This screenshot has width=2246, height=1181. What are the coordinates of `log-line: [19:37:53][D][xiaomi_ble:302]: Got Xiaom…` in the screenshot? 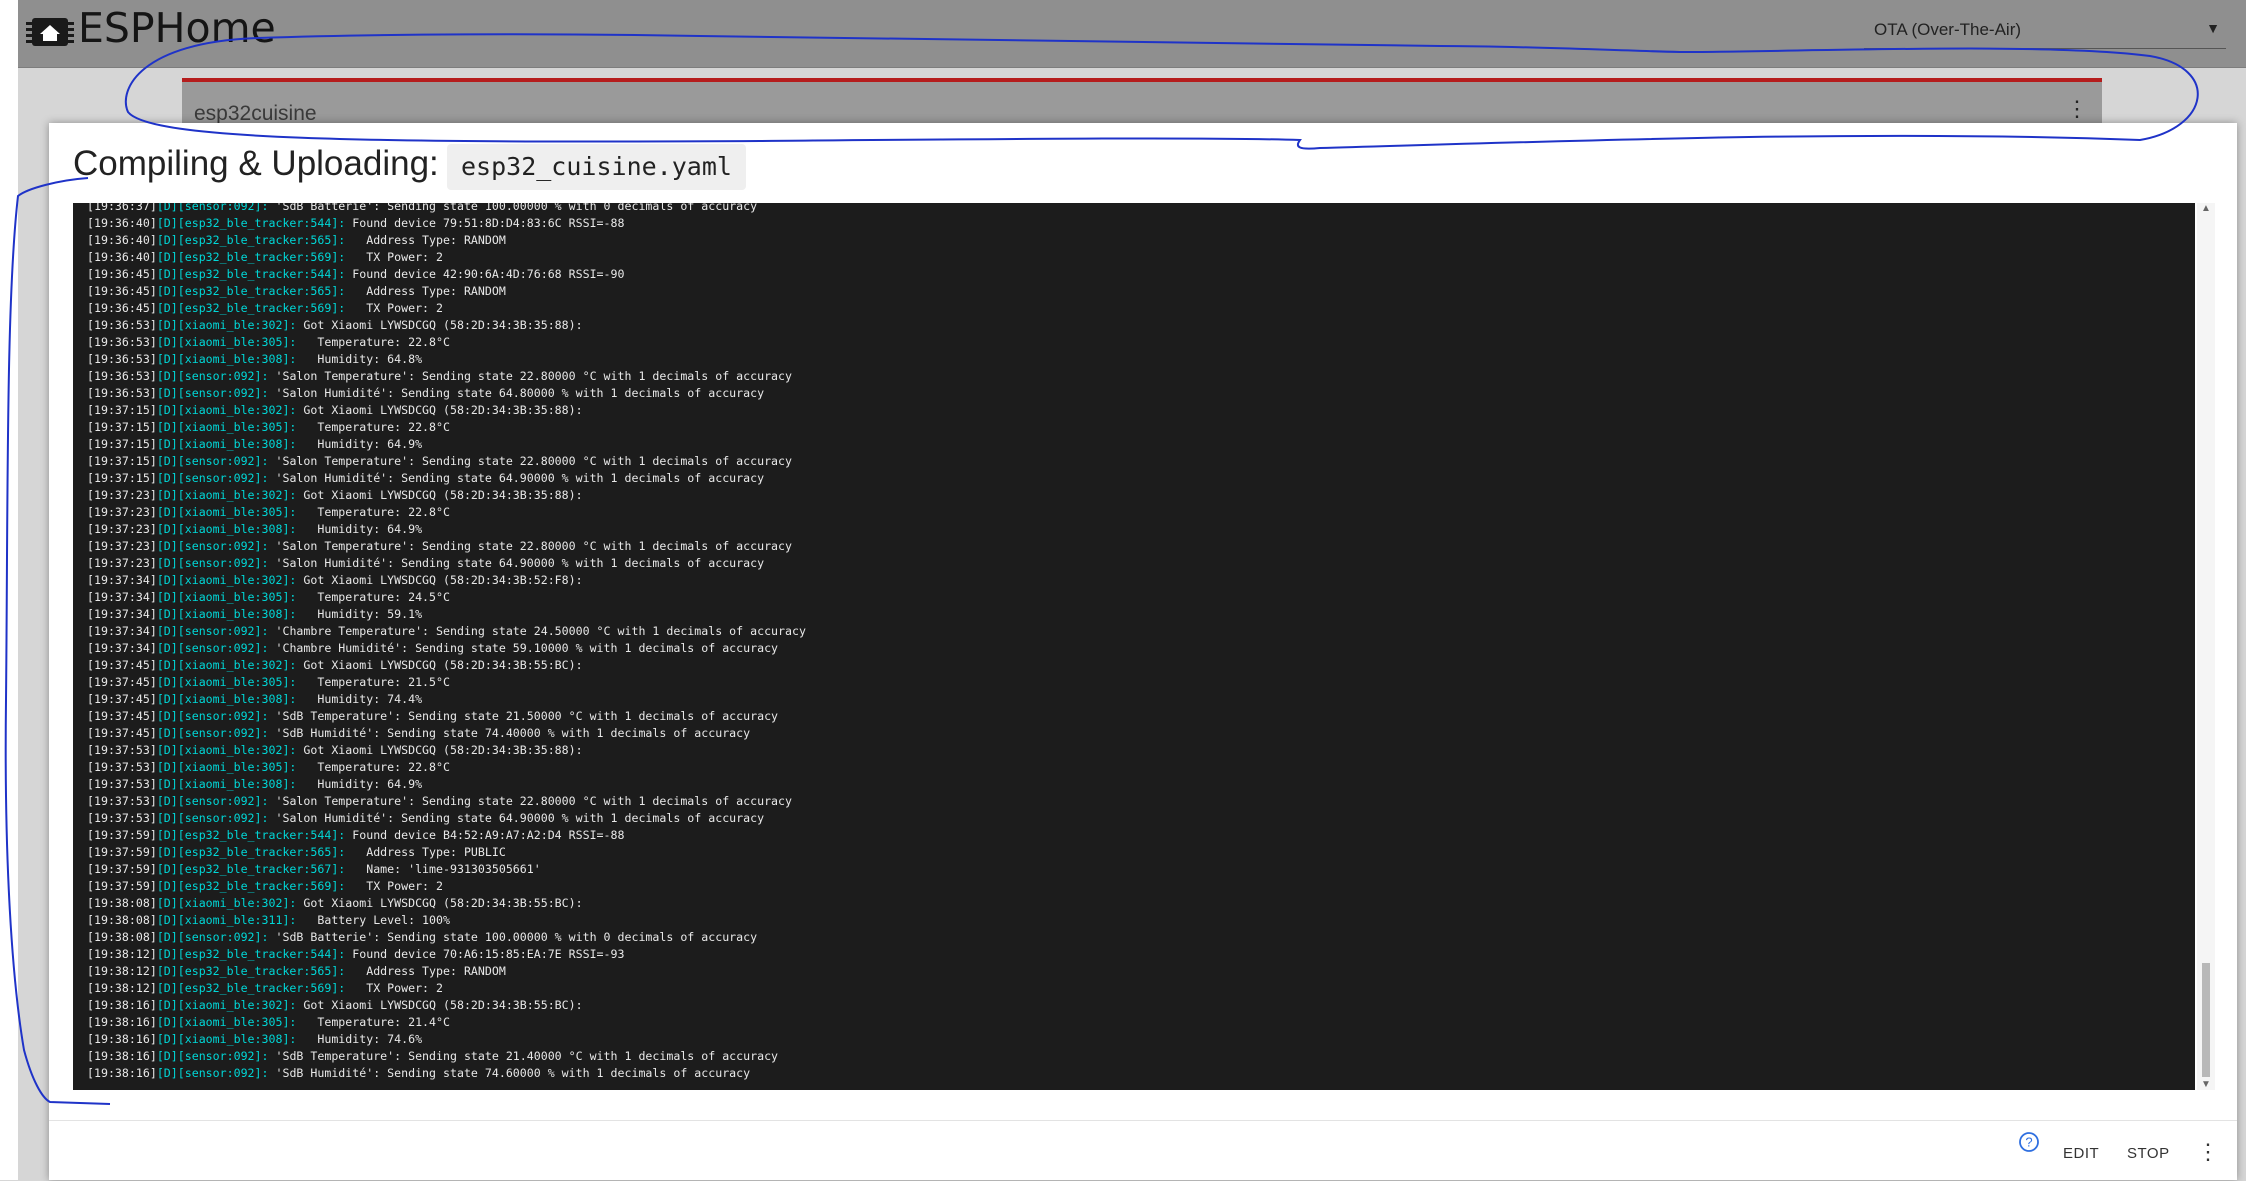 It's located at (446, 750).